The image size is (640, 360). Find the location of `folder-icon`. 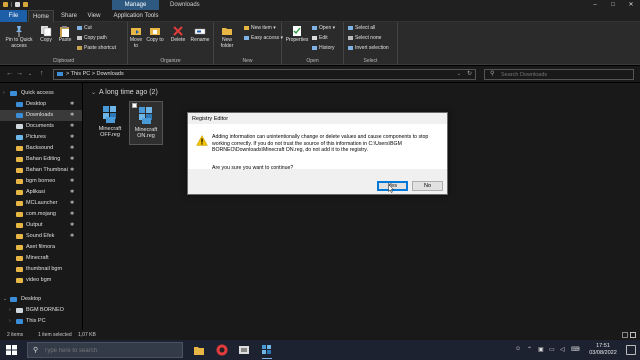

folder-icon is located at coordinates (5, 4).